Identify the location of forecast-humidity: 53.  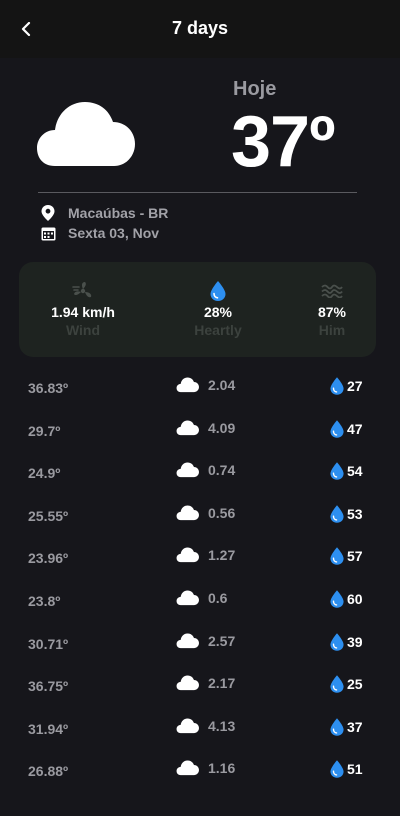
(346, 514).